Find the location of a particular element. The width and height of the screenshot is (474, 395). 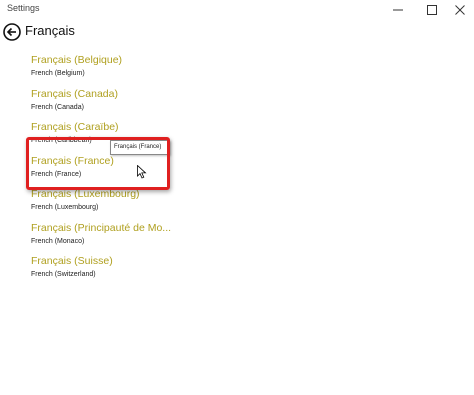

minimize-button is located at coordinates (398, 10).